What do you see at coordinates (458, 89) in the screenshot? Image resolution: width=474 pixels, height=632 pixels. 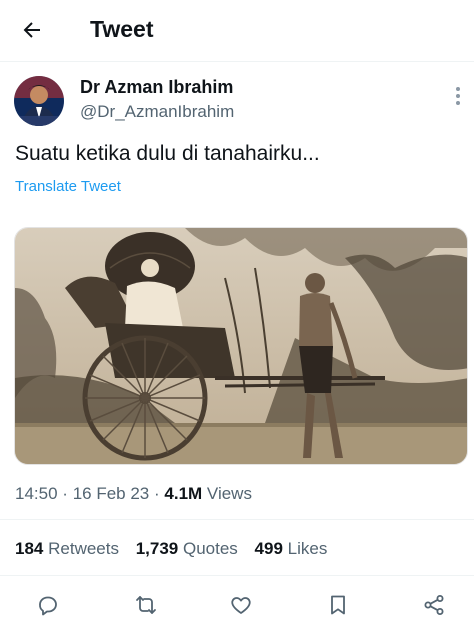 I see `more-dots-icon` at bounding box center [458, 89].